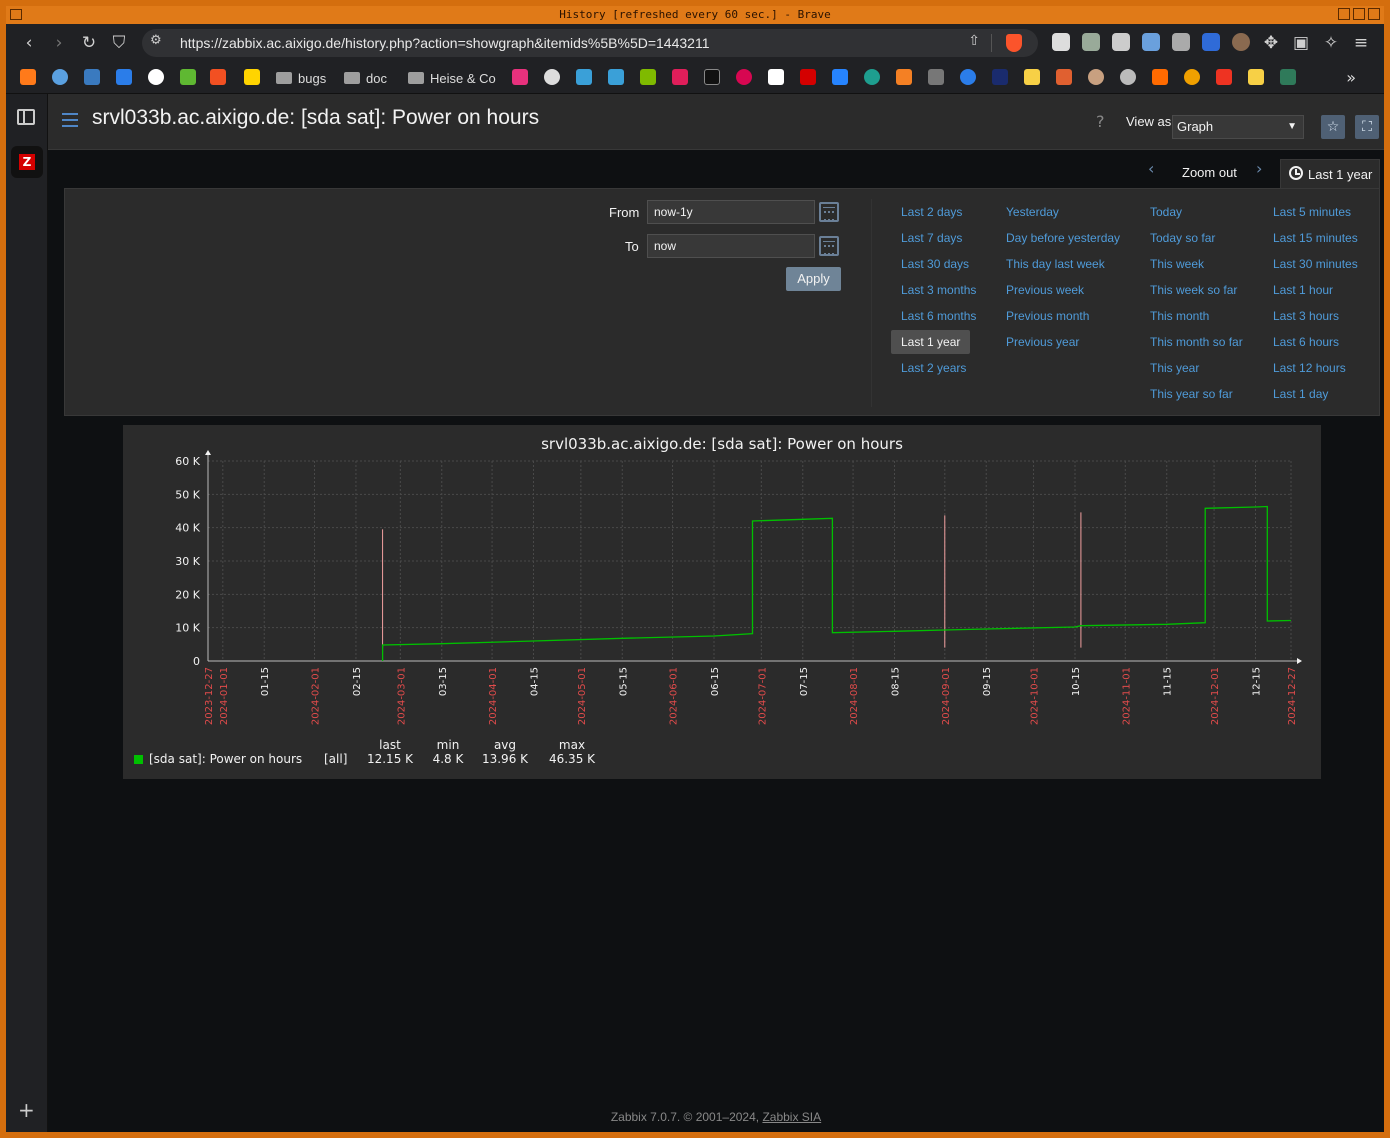 The image size is (1390, 1138). What do you see at coordinates (813, 279) in the screenshot?
I see `apply-button: Apply` at bounding box center [813, 279].